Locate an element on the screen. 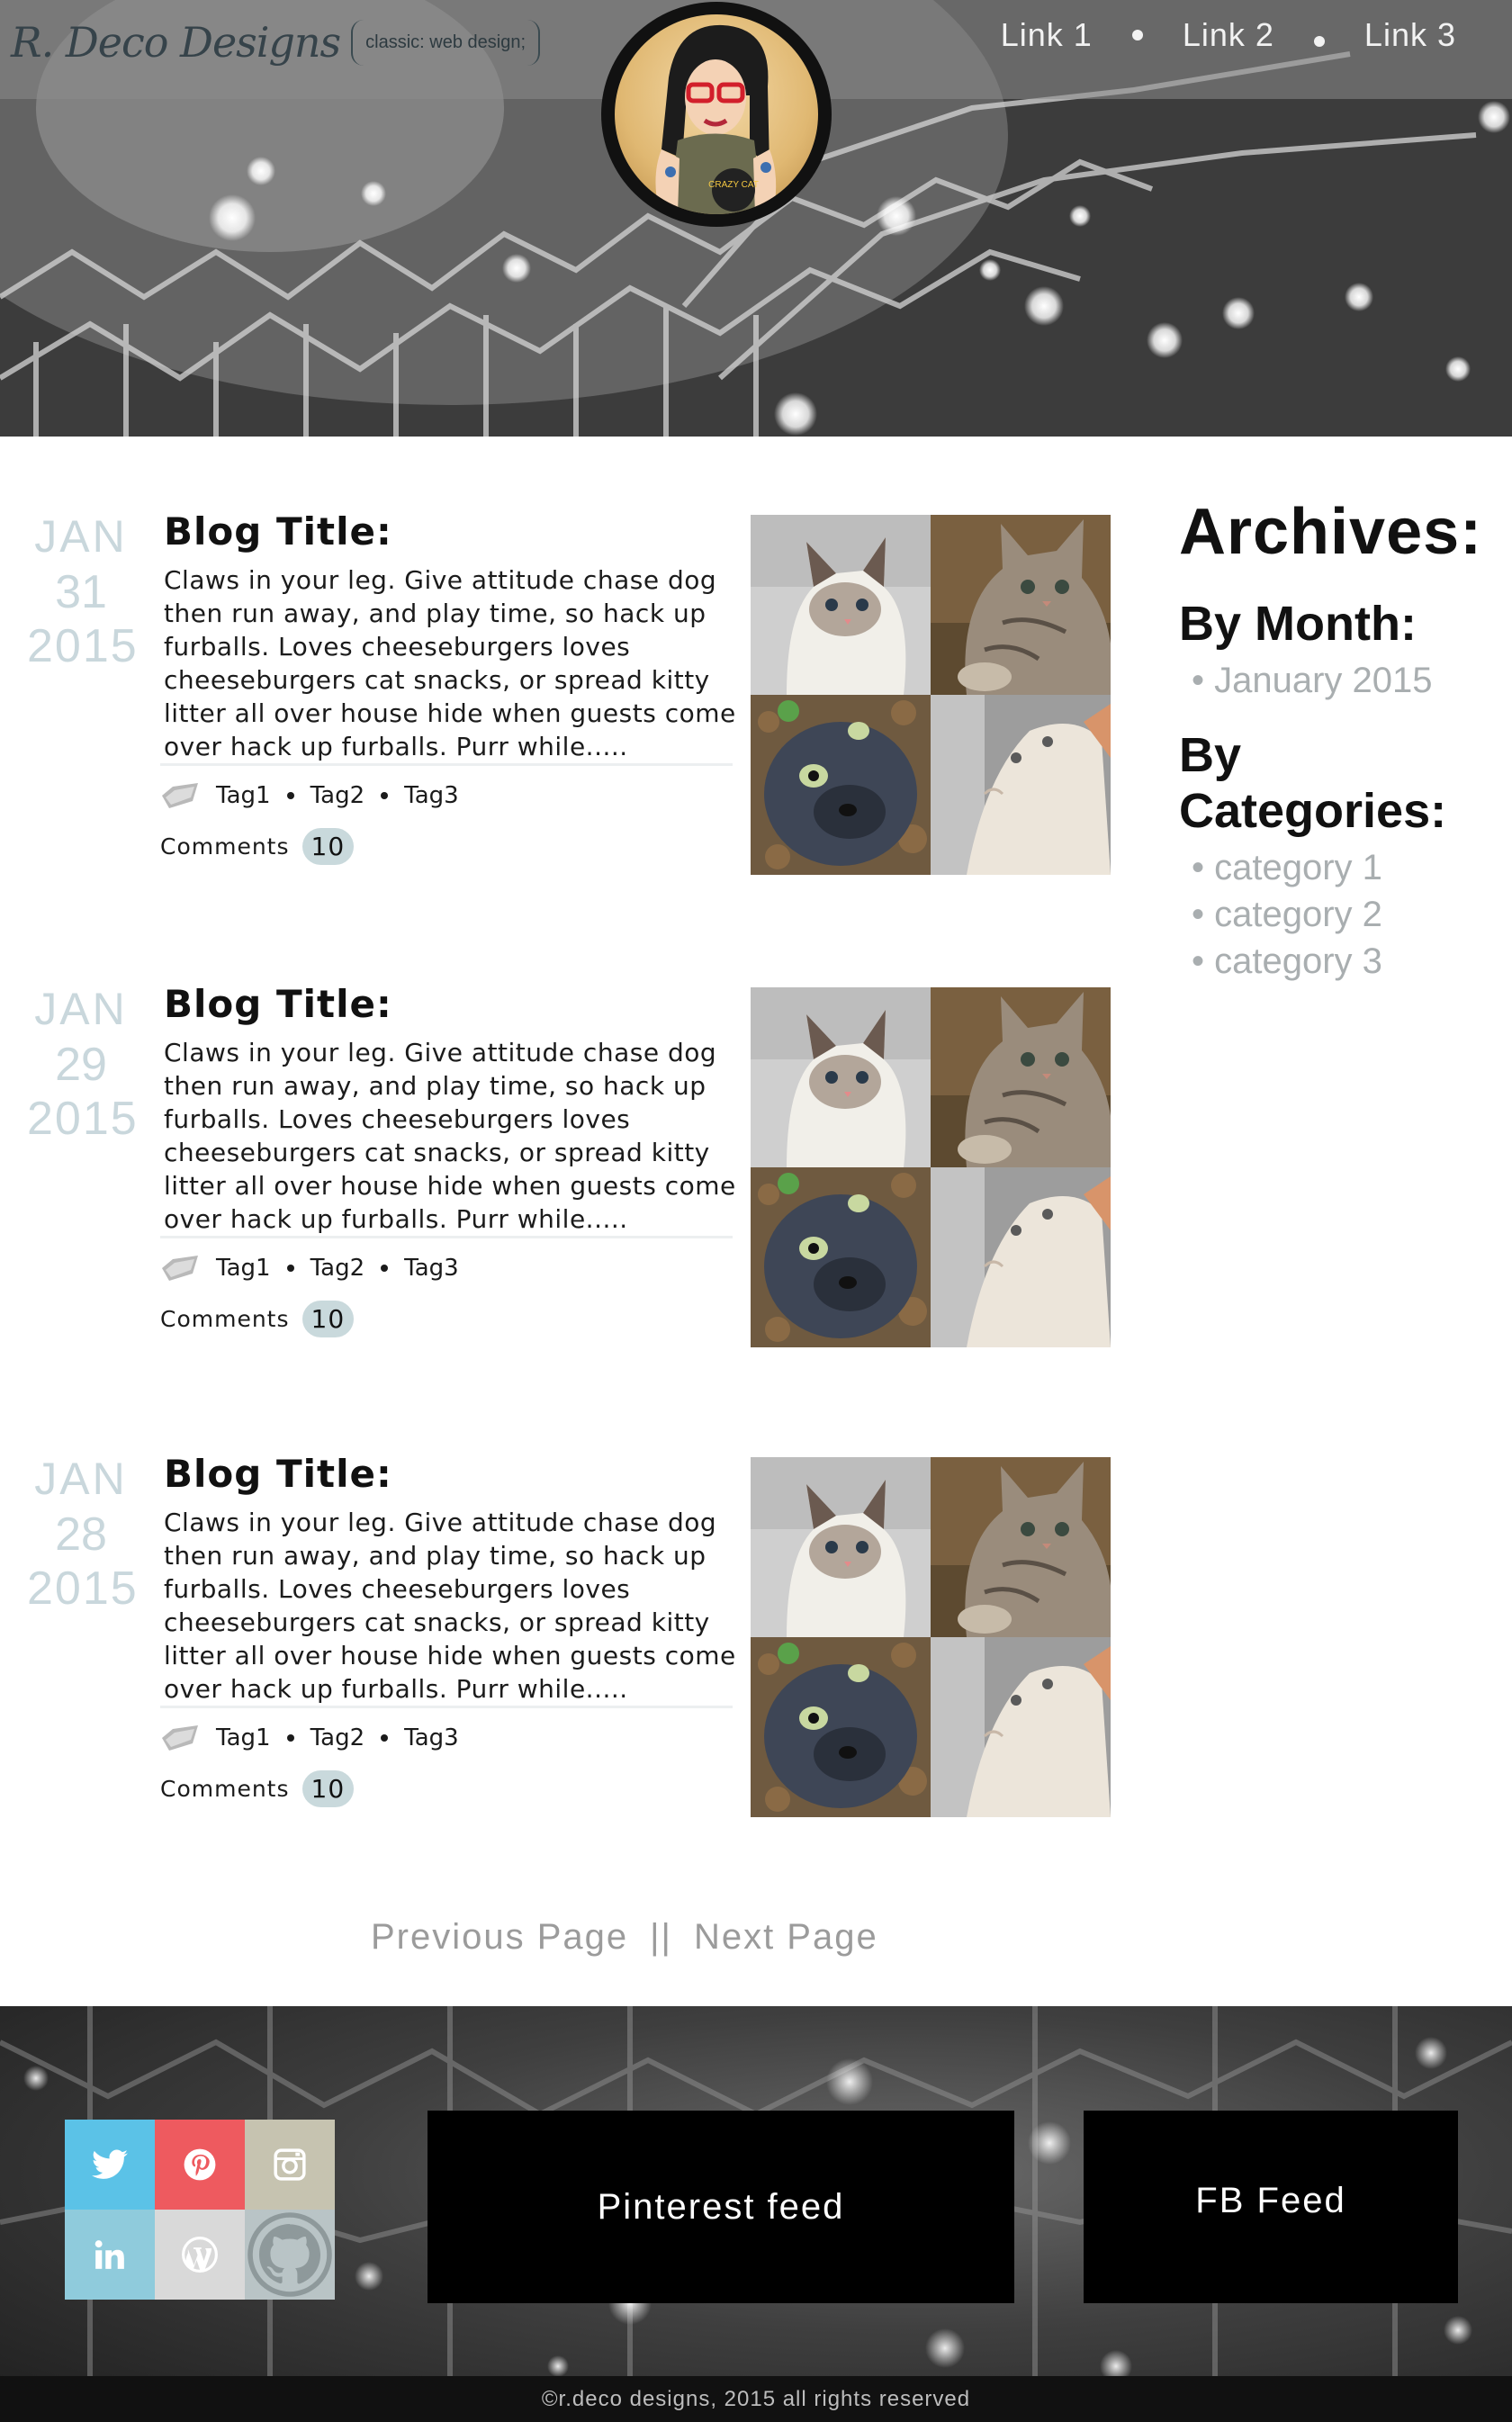  linkedin-button is located at coordinates (110, 2255).